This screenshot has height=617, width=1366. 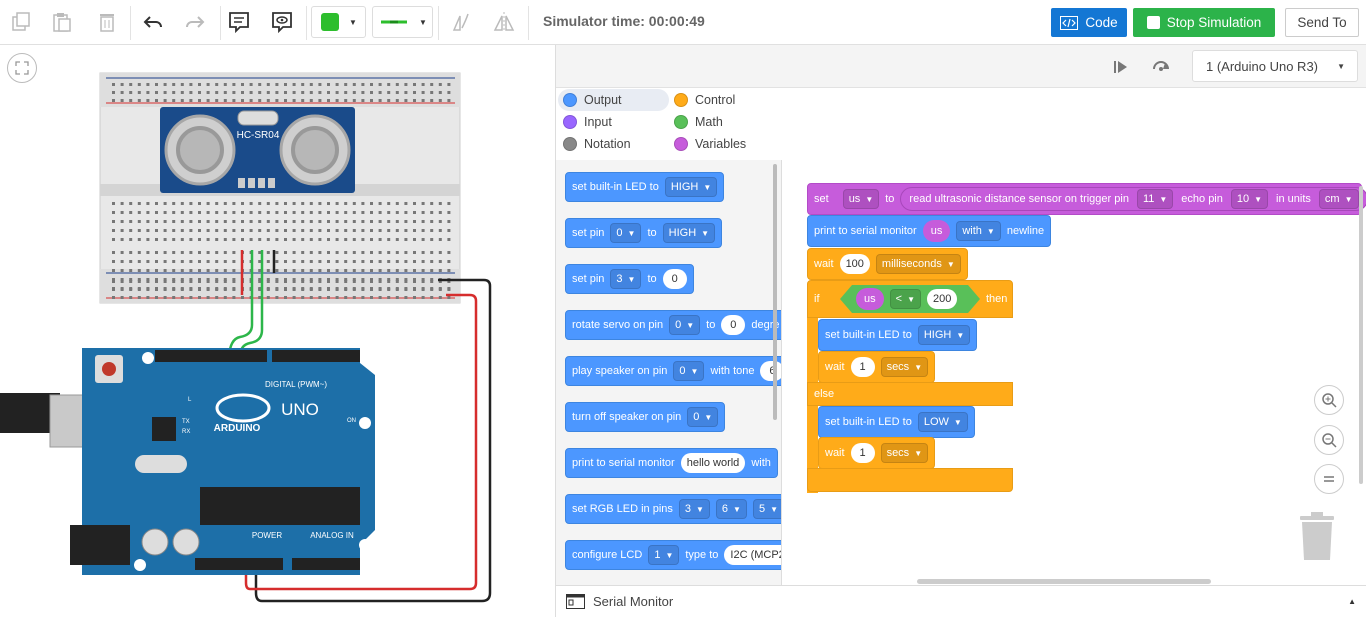 I want to click on compare-block: us < ▼ 200, so click(x=910, y=299).